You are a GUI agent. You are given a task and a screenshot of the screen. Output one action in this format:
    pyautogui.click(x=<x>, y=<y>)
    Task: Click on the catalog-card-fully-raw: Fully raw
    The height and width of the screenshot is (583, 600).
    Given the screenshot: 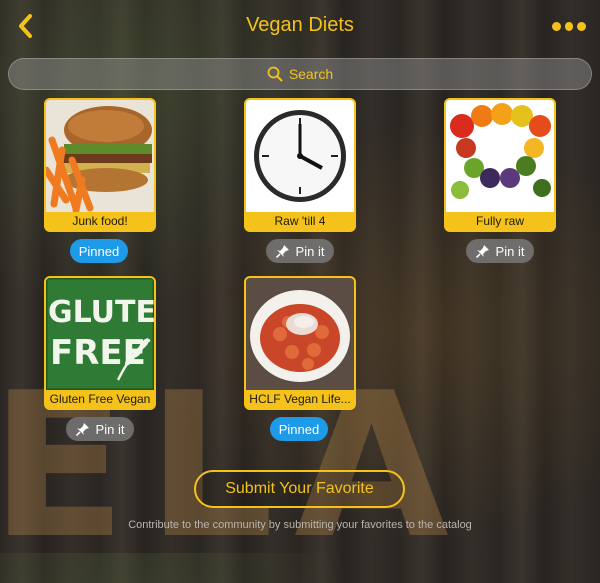 What is the action you would take?
    pyautogui.click(x=500, y=165)
    